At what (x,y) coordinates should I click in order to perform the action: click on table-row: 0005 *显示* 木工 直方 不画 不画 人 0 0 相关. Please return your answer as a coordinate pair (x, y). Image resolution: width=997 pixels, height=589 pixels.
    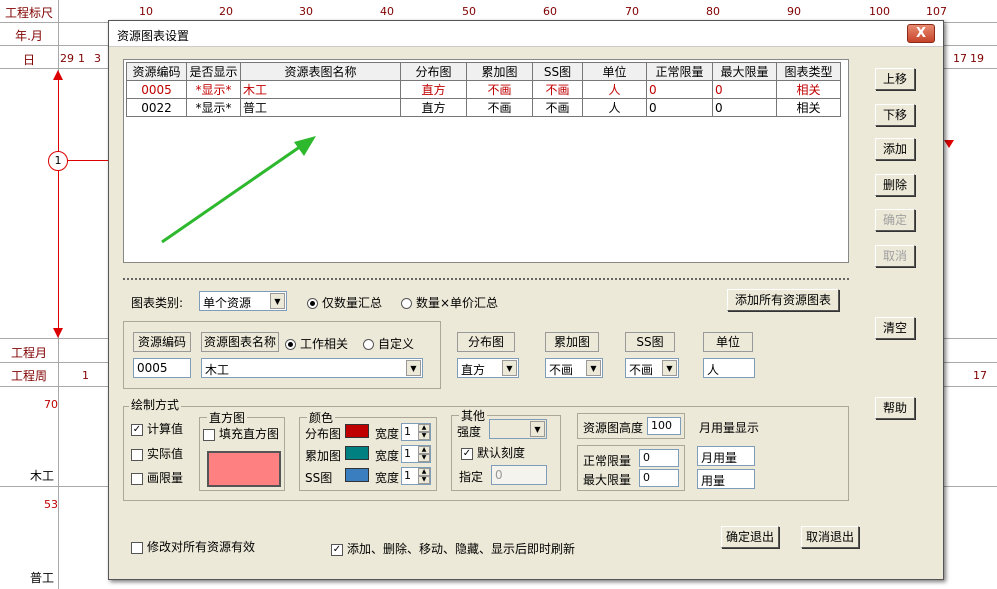
    Looking at the image, I should click on (483, 89).